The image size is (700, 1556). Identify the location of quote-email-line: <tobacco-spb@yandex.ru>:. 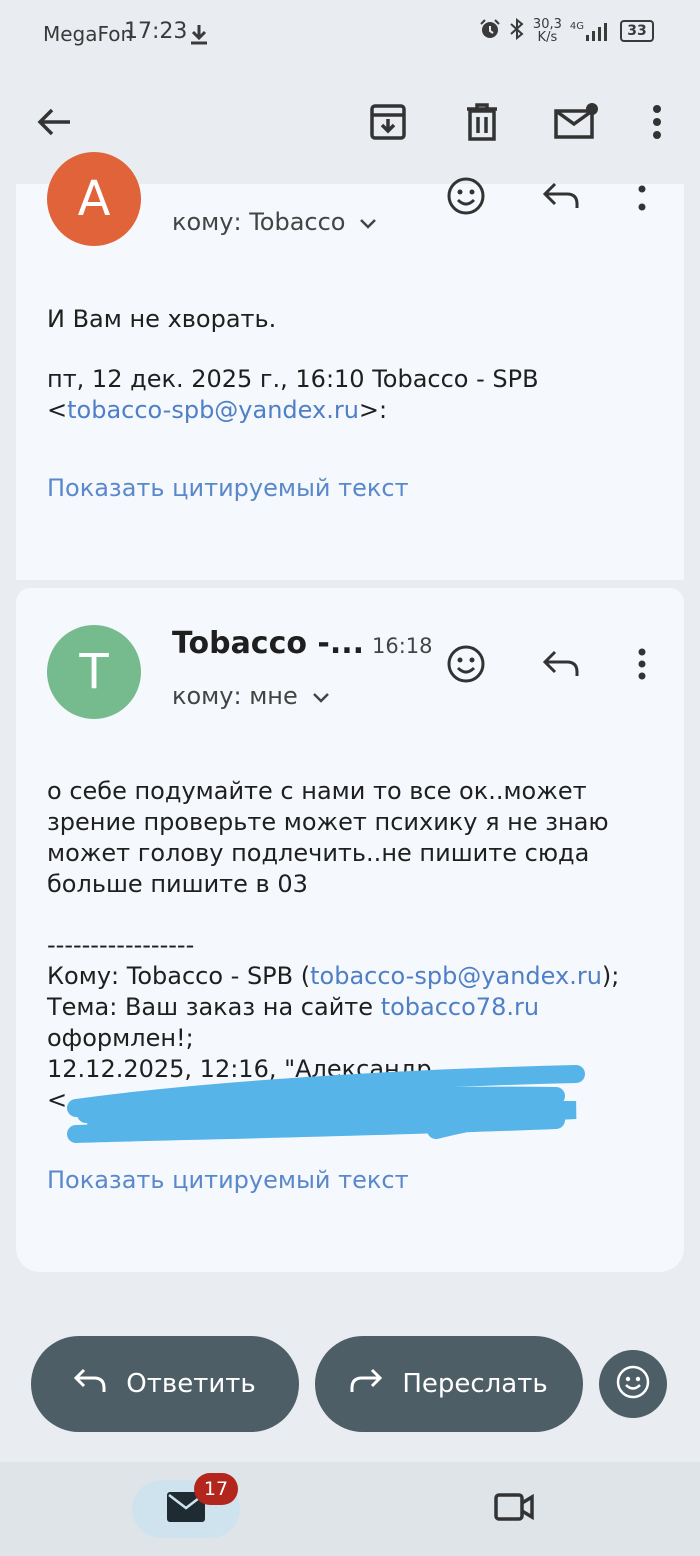
(217, 410).